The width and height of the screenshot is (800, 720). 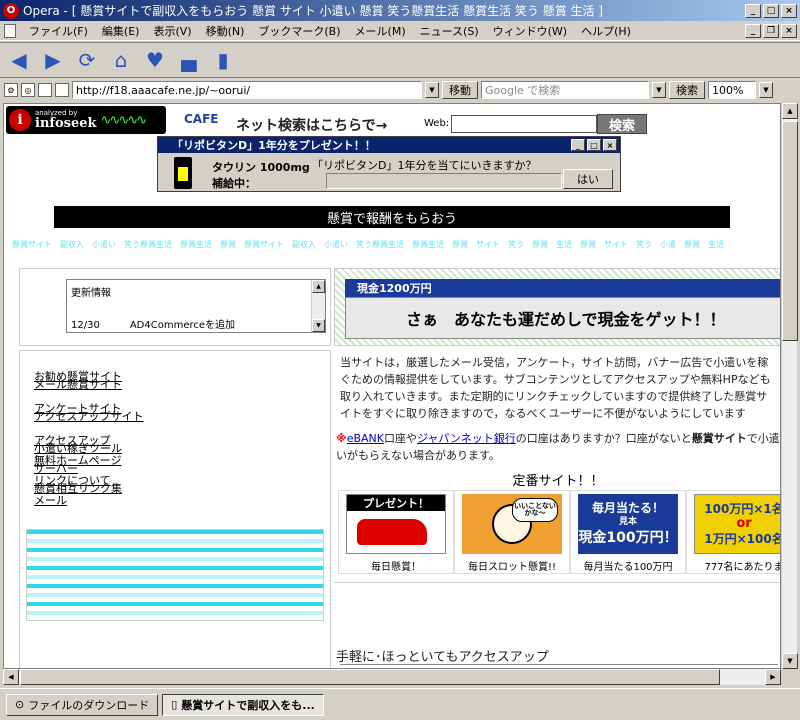 I want to click on minimize-button: _, so click(x=753, y=10).